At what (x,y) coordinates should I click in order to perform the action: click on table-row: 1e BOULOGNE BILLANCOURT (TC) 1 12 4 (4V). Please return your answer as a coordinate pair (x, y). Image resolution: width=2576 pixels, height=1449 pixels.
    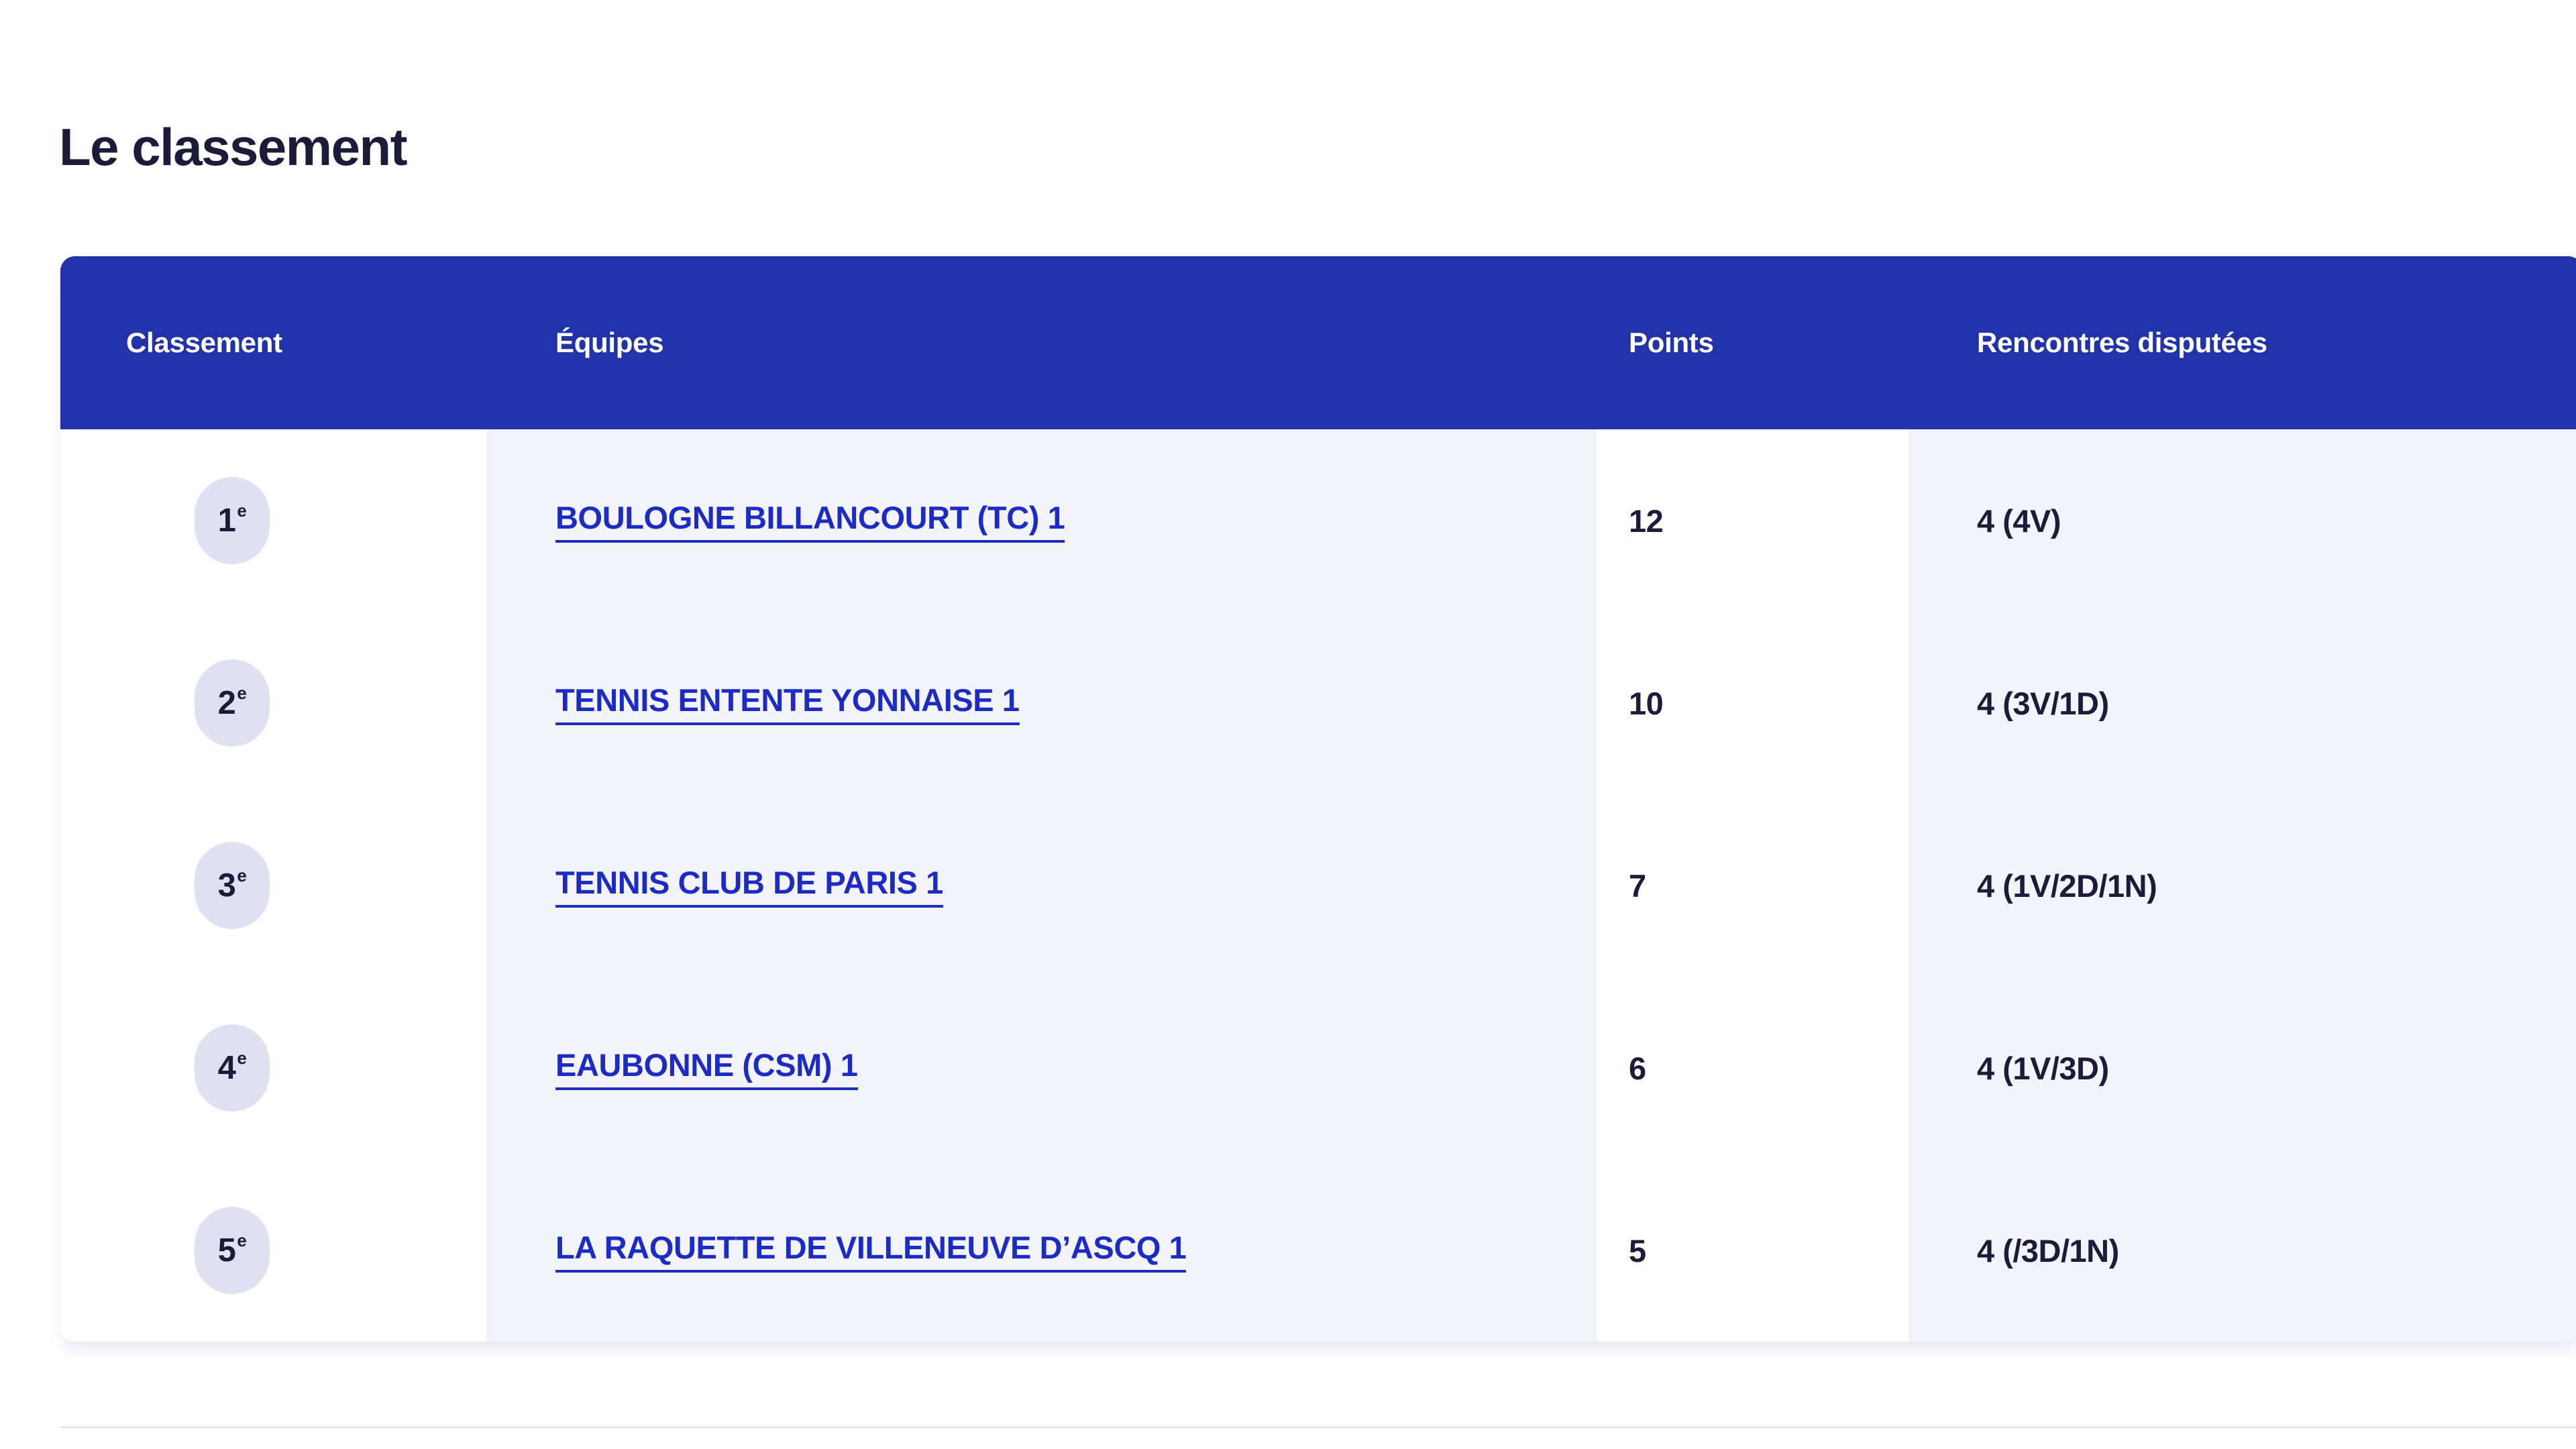
    Looking at the image, I should click on (1318, 520).